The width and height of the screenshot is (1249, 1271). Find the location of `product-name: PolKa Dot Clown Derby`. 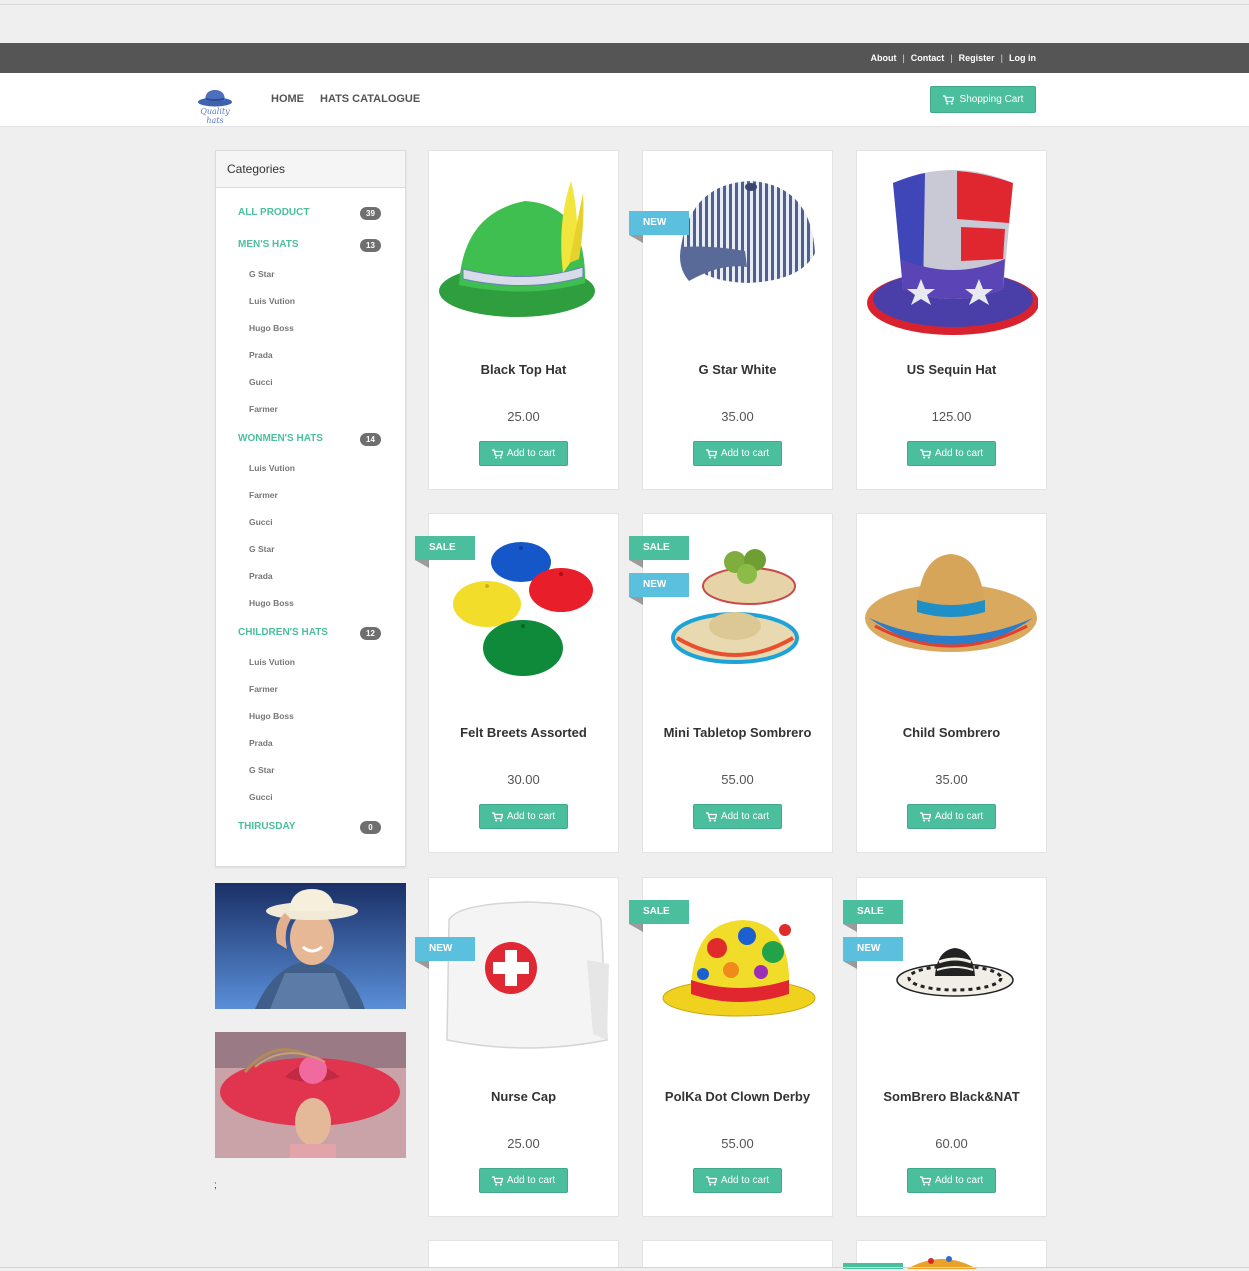

product-name: PolKa Dot Clown Derby is located at coordinates (737, 1096).